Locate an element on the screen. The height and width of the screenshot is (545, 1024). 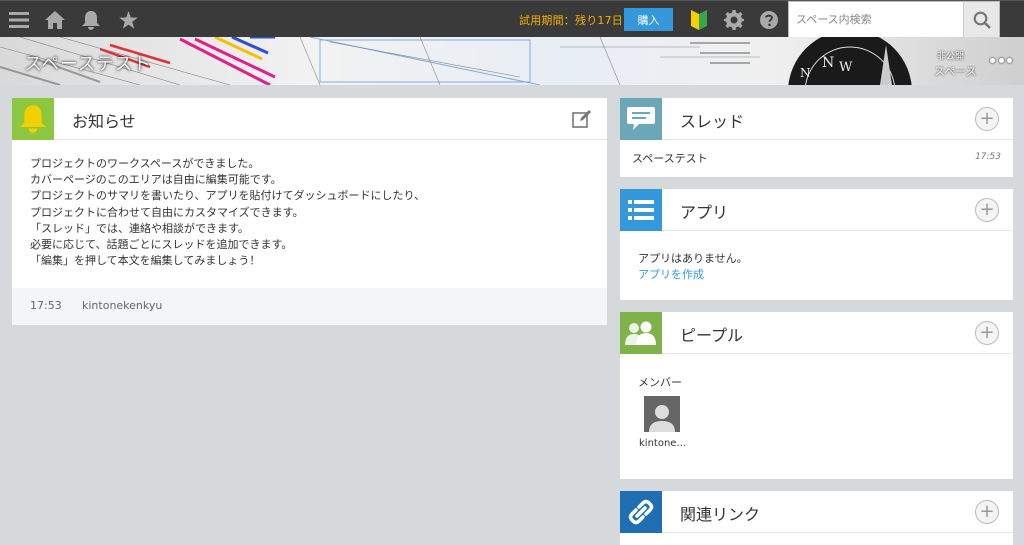
notice-line: 必要に応じて、話題ごとにスレッドを追加できます。 is located at coordinates (161, 245).